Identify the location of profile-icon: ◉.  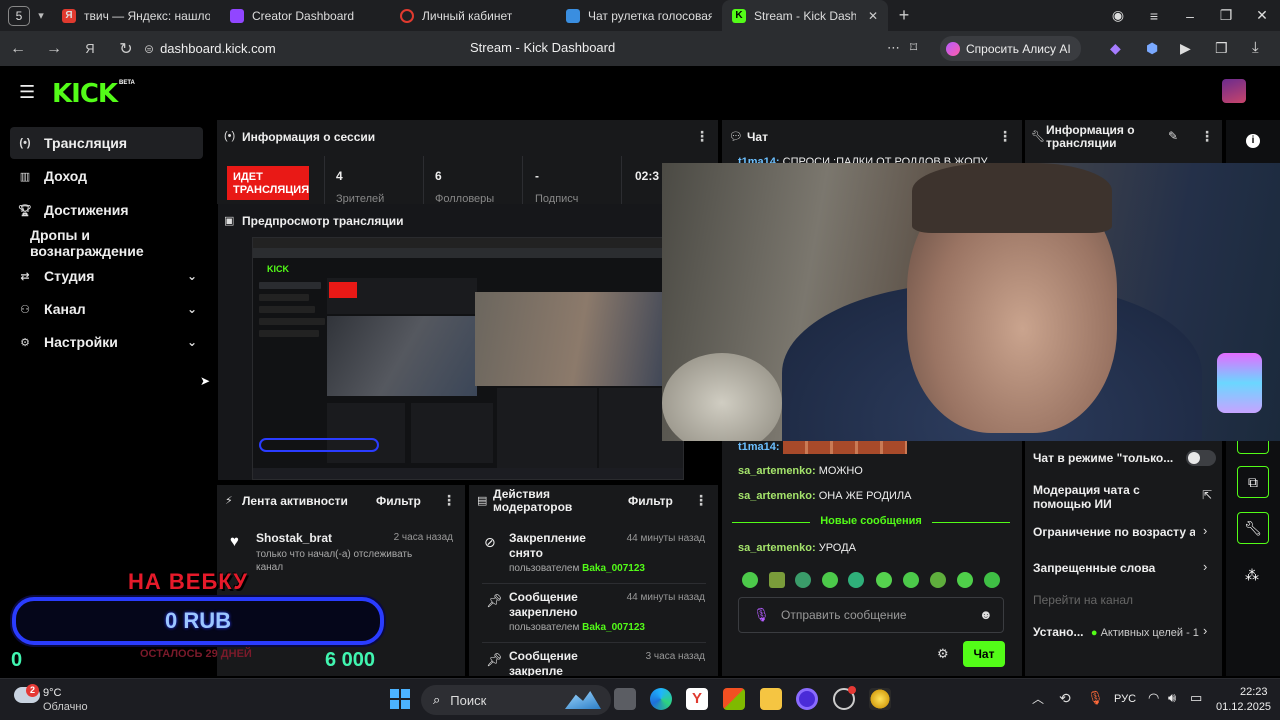
(1118, 15).